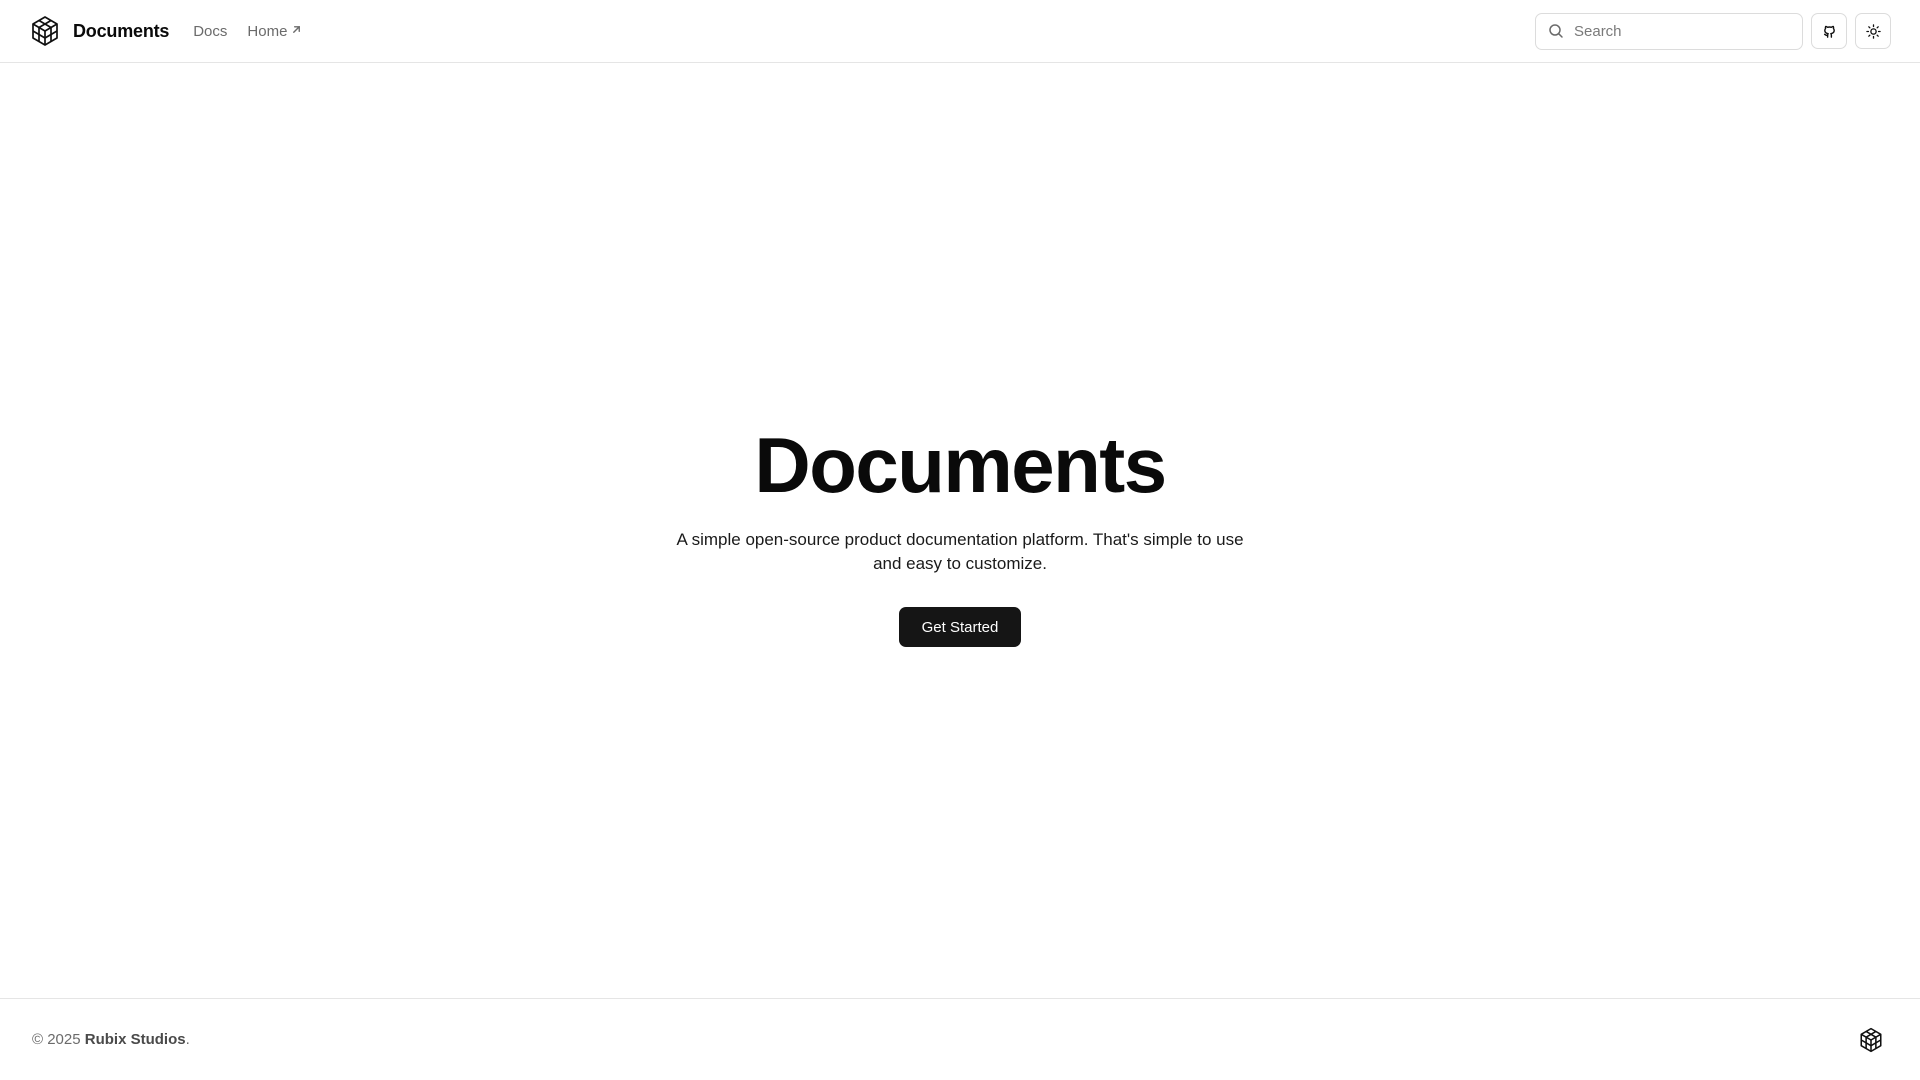 Image resolution: width=1920 pixels, height=1080 pixels. What do you see at coordinates (960, 627) in the screenshot?
I see `get-started-button: Get Started` at bounding box center [960, 627].